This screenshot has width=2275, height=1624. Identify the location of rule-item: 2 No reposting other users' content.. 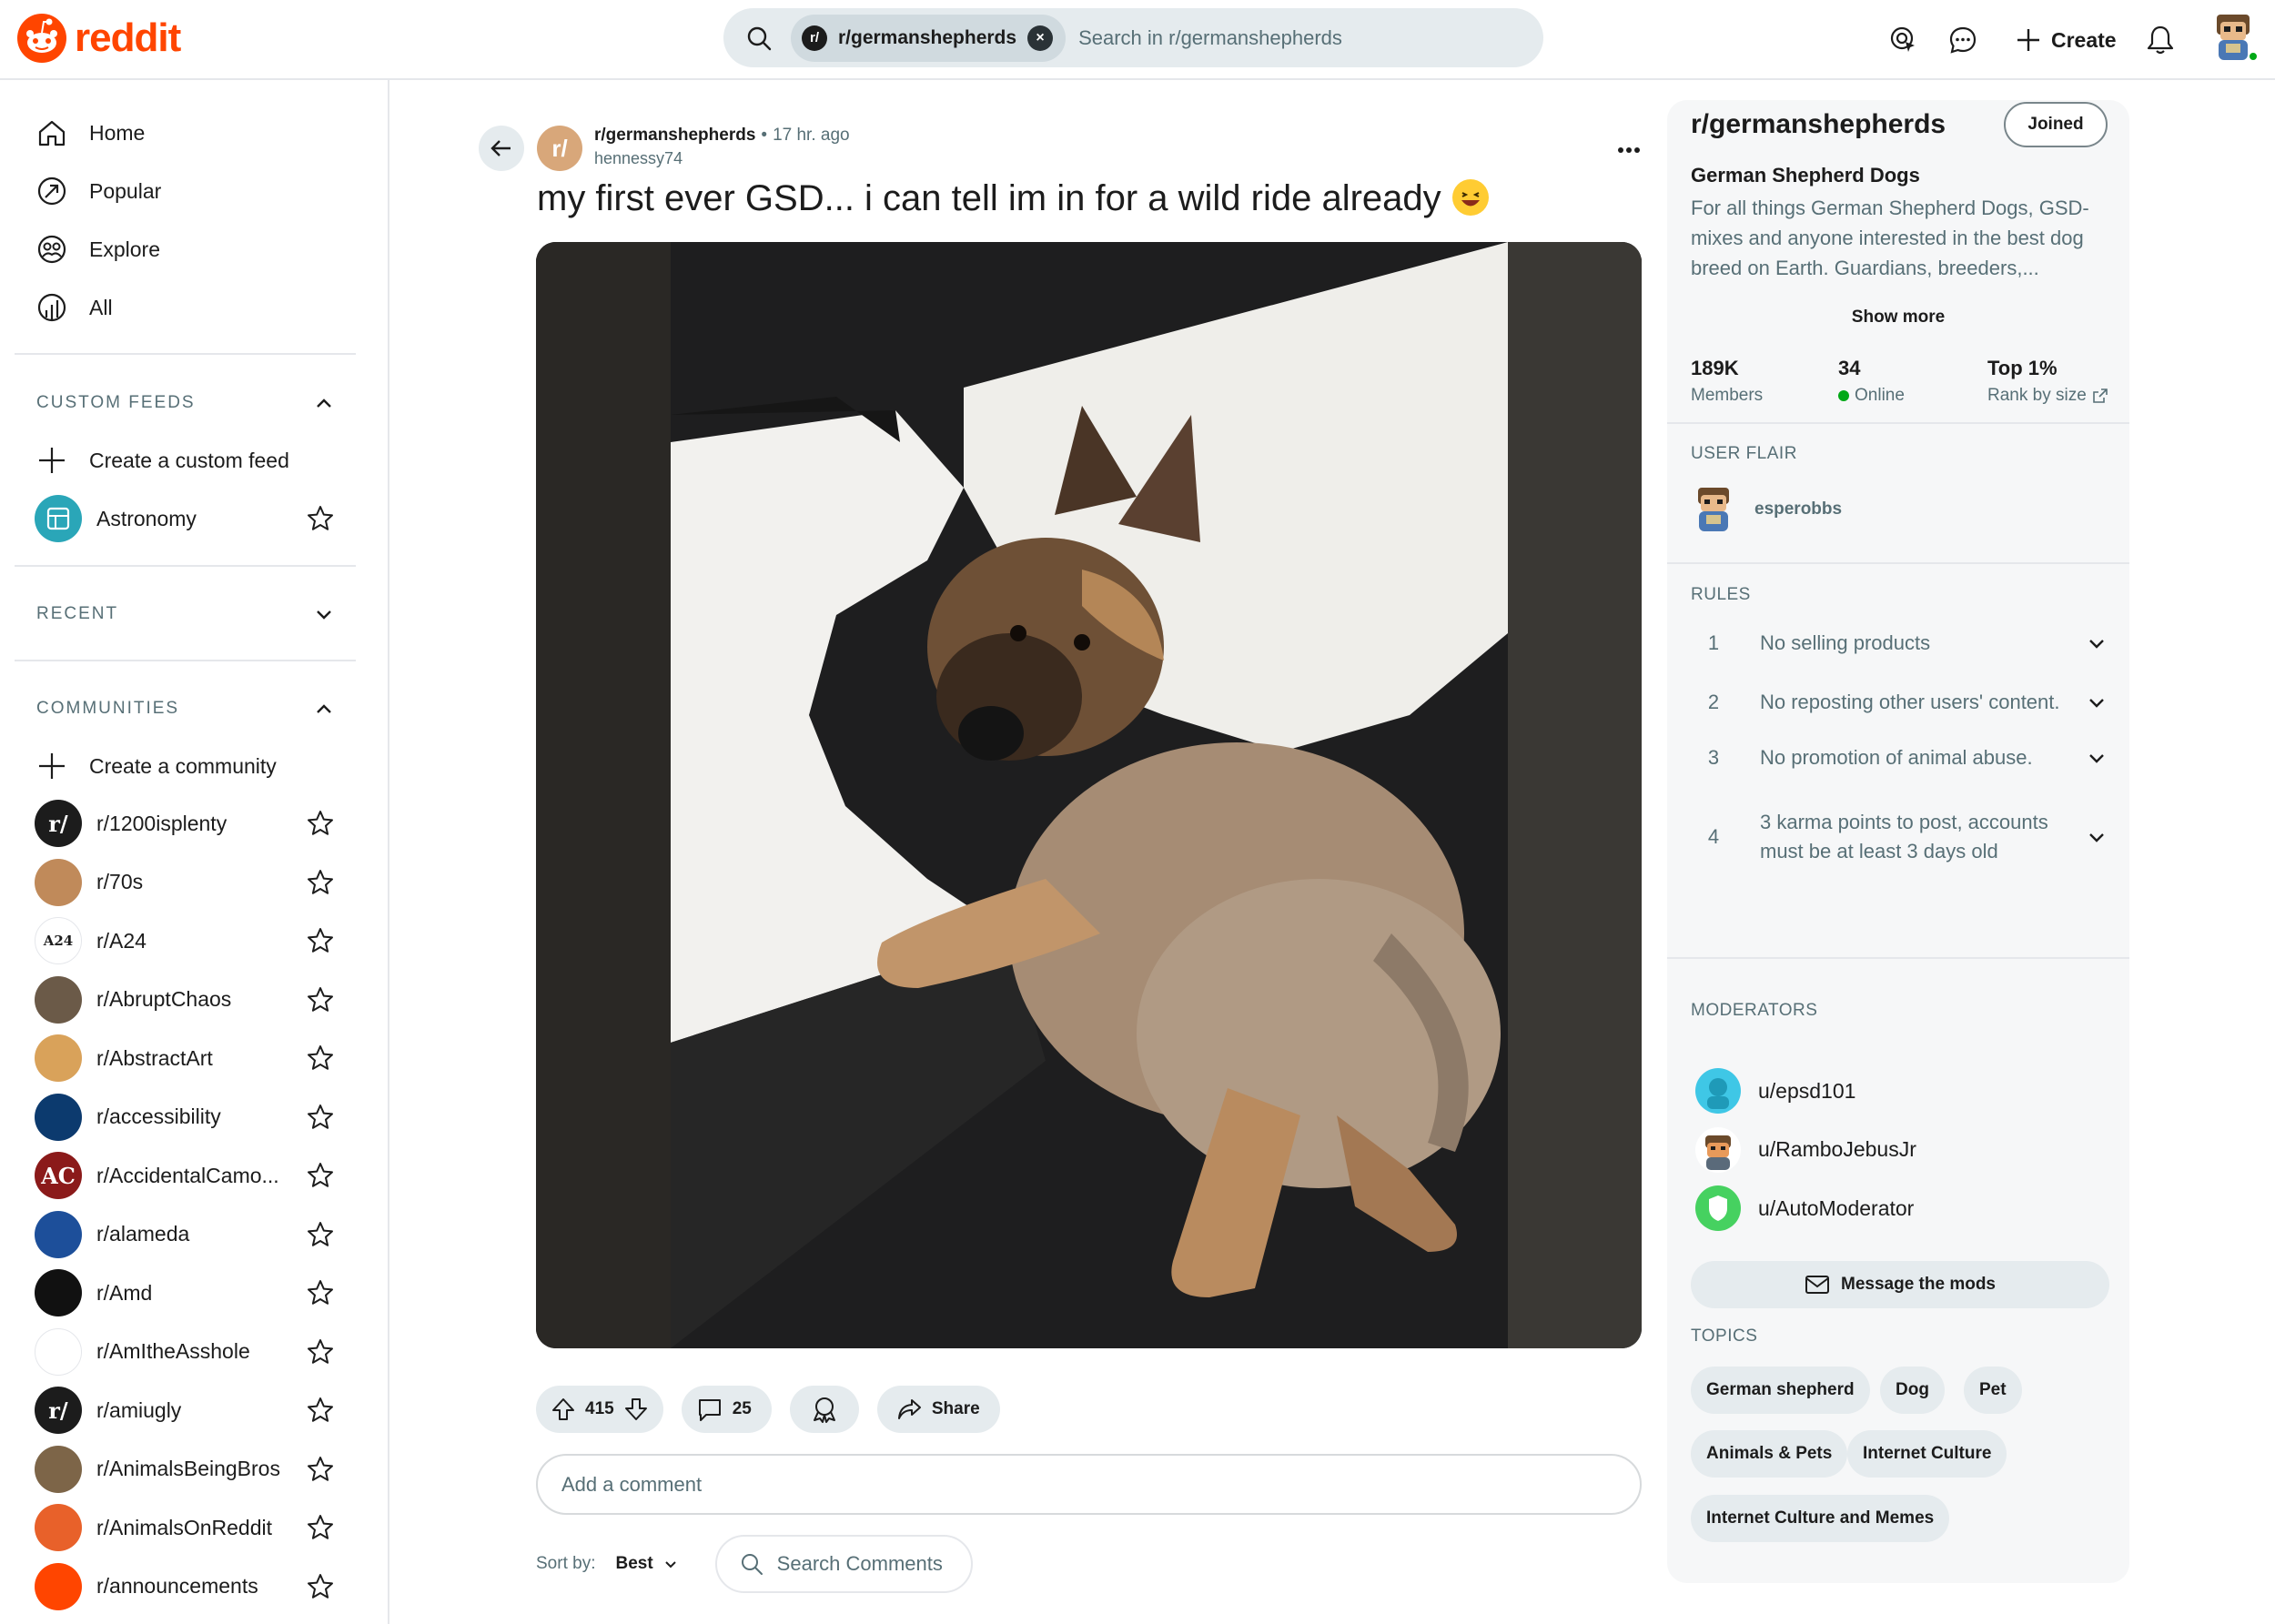
(1900, 702).